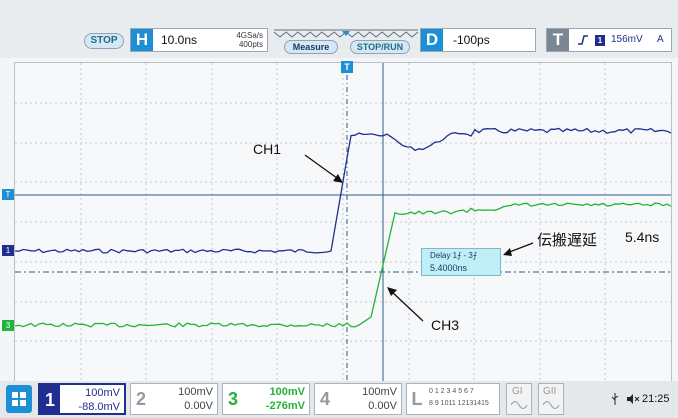  What do you see at coordinates (461, 262) in the screenshot?
I see `delay-measurement-box: Delay 1⨍ - 3⨍ 5.4000ns` at bounding box center [461, 262].